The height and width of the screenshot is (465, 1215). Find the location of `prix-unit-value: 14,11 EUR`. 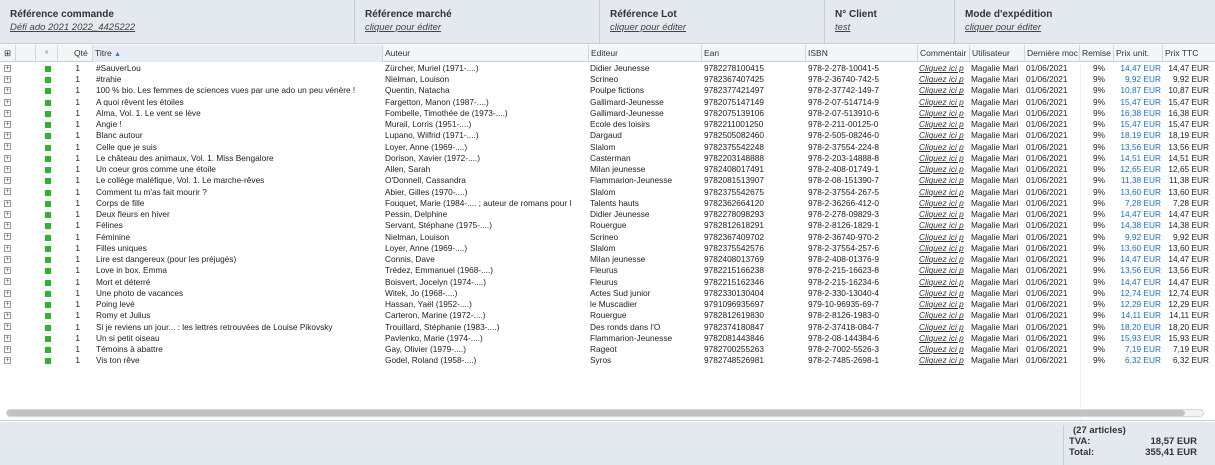

prix-unit-value: 14,11 EUR is located at coordinates (1135, 315).